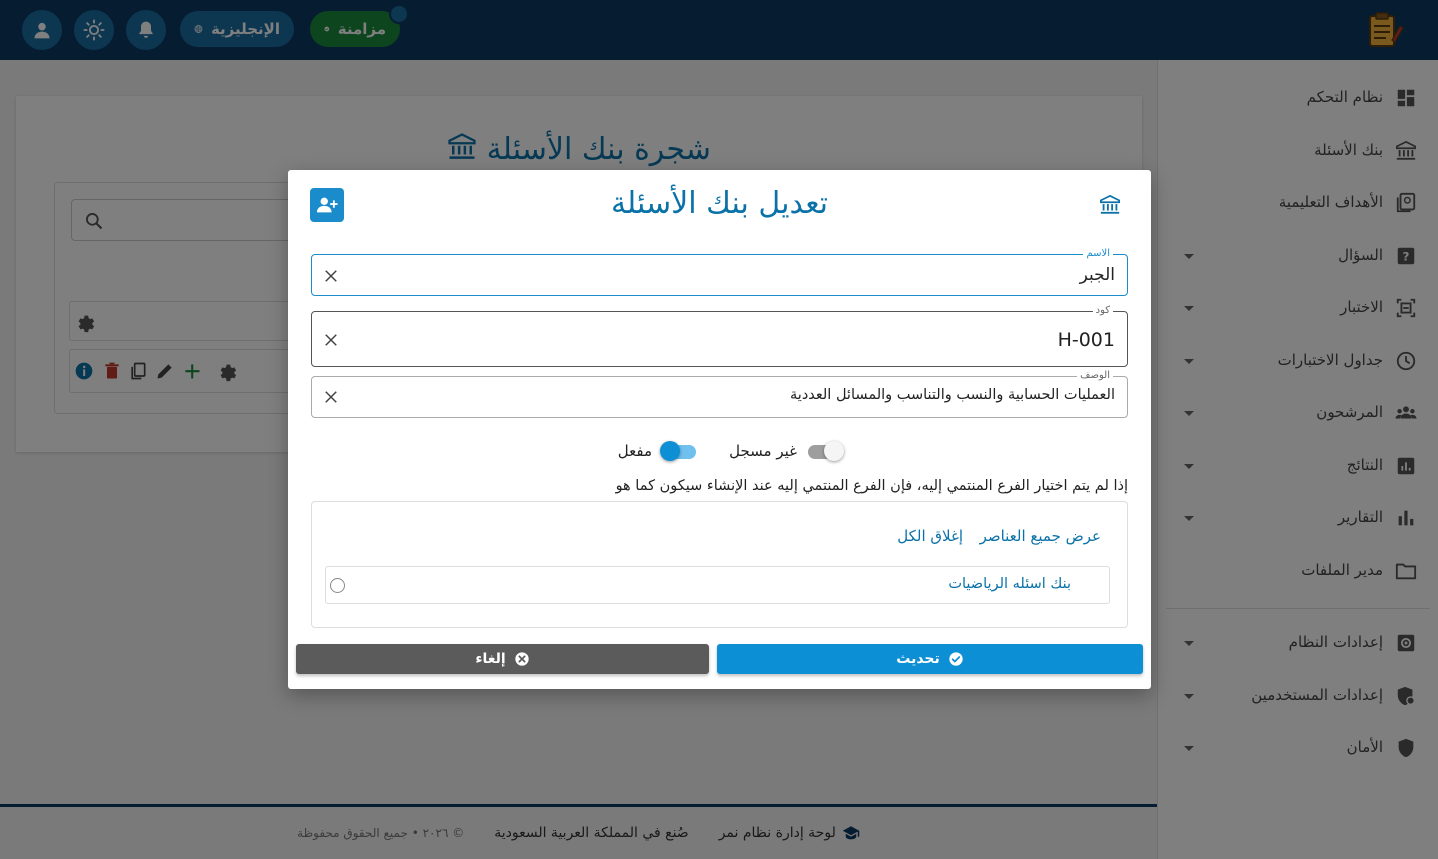 The image size is (1438, 859). Describe the element at coordinates (1040, 536) in the screenshot. I see `expand-all-link: عرض جميع العناصر` at that location.